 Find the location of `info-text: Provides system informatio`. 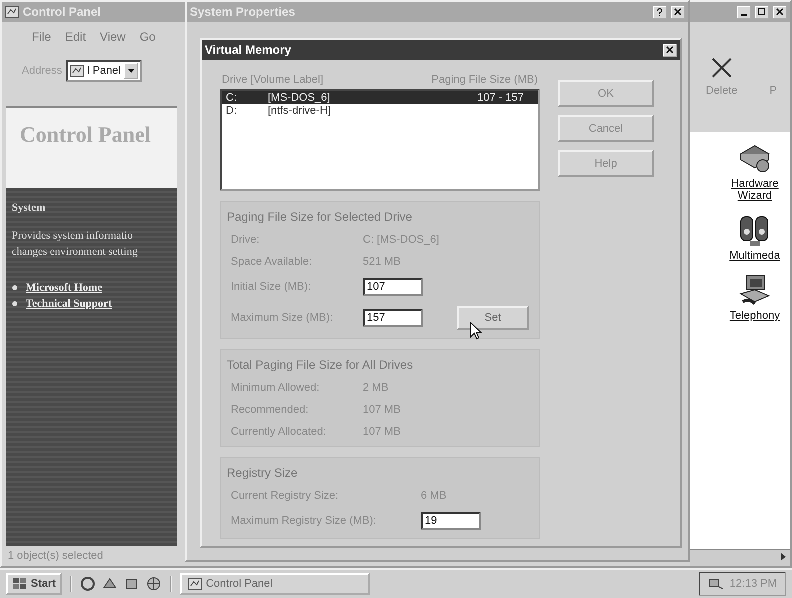

info-text: Provides system informatio is located at coordinates (73, 236).